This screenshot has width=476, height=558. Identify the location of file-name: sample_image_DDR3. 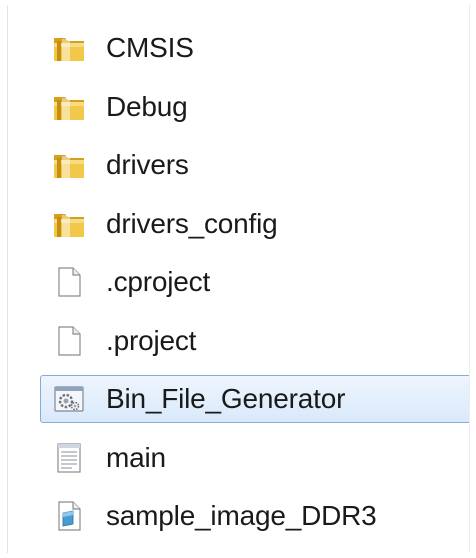
(241, 515).